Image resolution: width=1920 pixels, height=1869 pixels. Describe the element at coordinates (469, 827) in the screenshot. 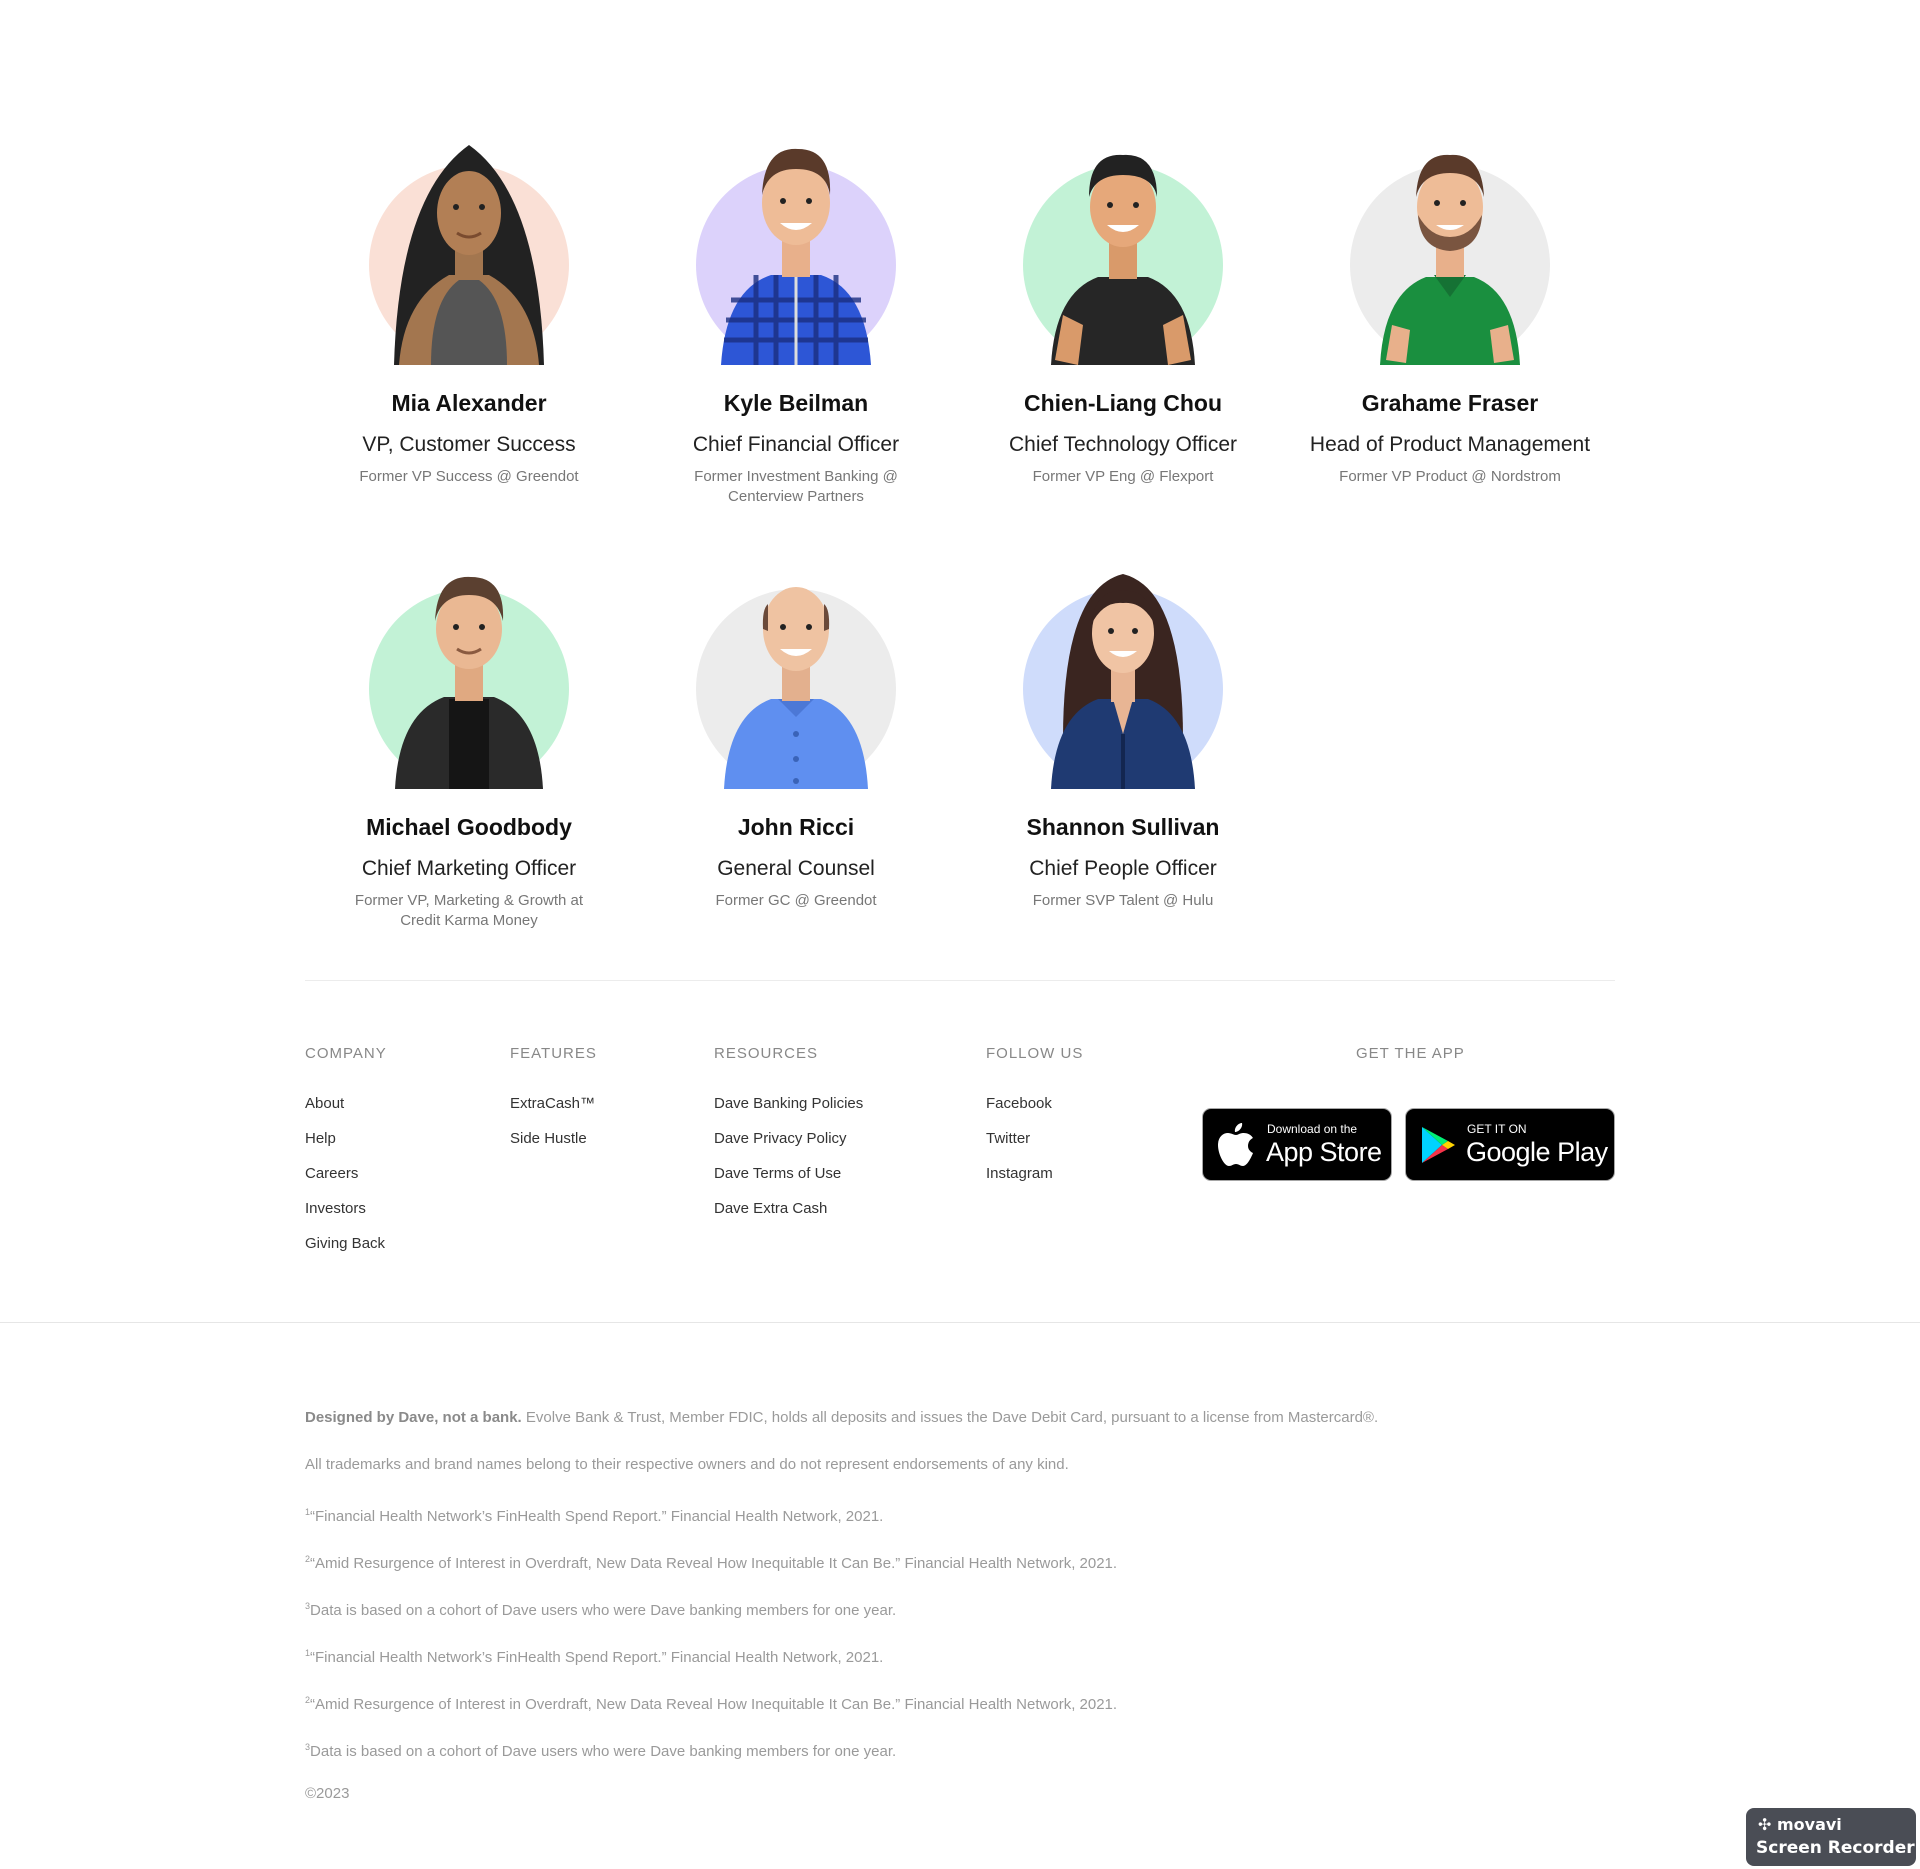

I see `member-name: Michael Goodbody` at that location.